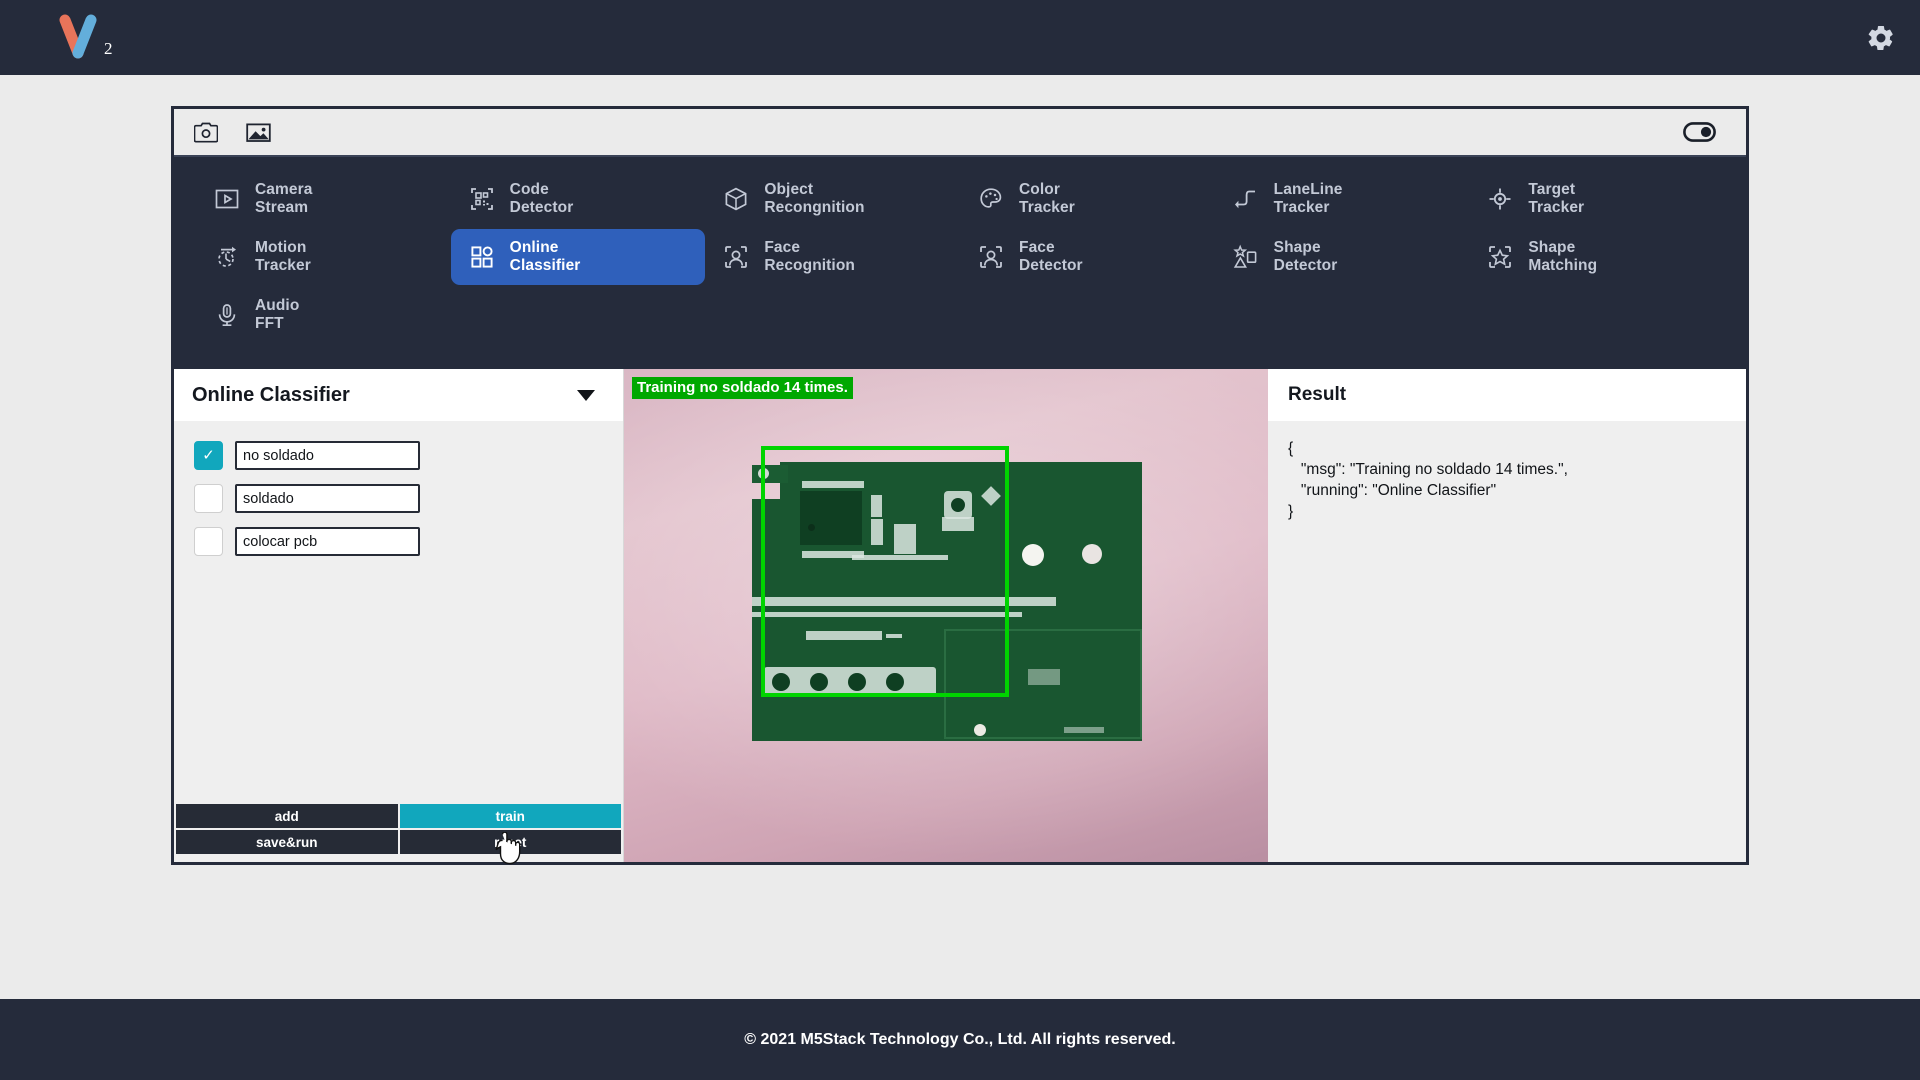 The width and height of the screenshot is (1920, 1080). I want to click on function-label: Face Detector, so click(1051, 256).